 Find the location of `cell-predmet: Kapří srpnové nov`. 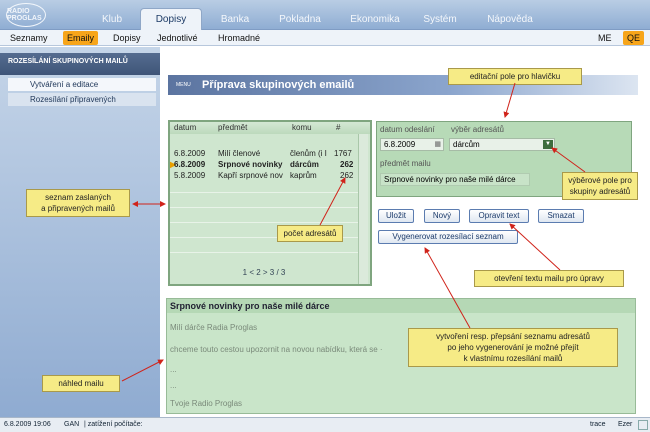

cell-predmet: Kapří srpnové nov is located at coordinates (250, 175).